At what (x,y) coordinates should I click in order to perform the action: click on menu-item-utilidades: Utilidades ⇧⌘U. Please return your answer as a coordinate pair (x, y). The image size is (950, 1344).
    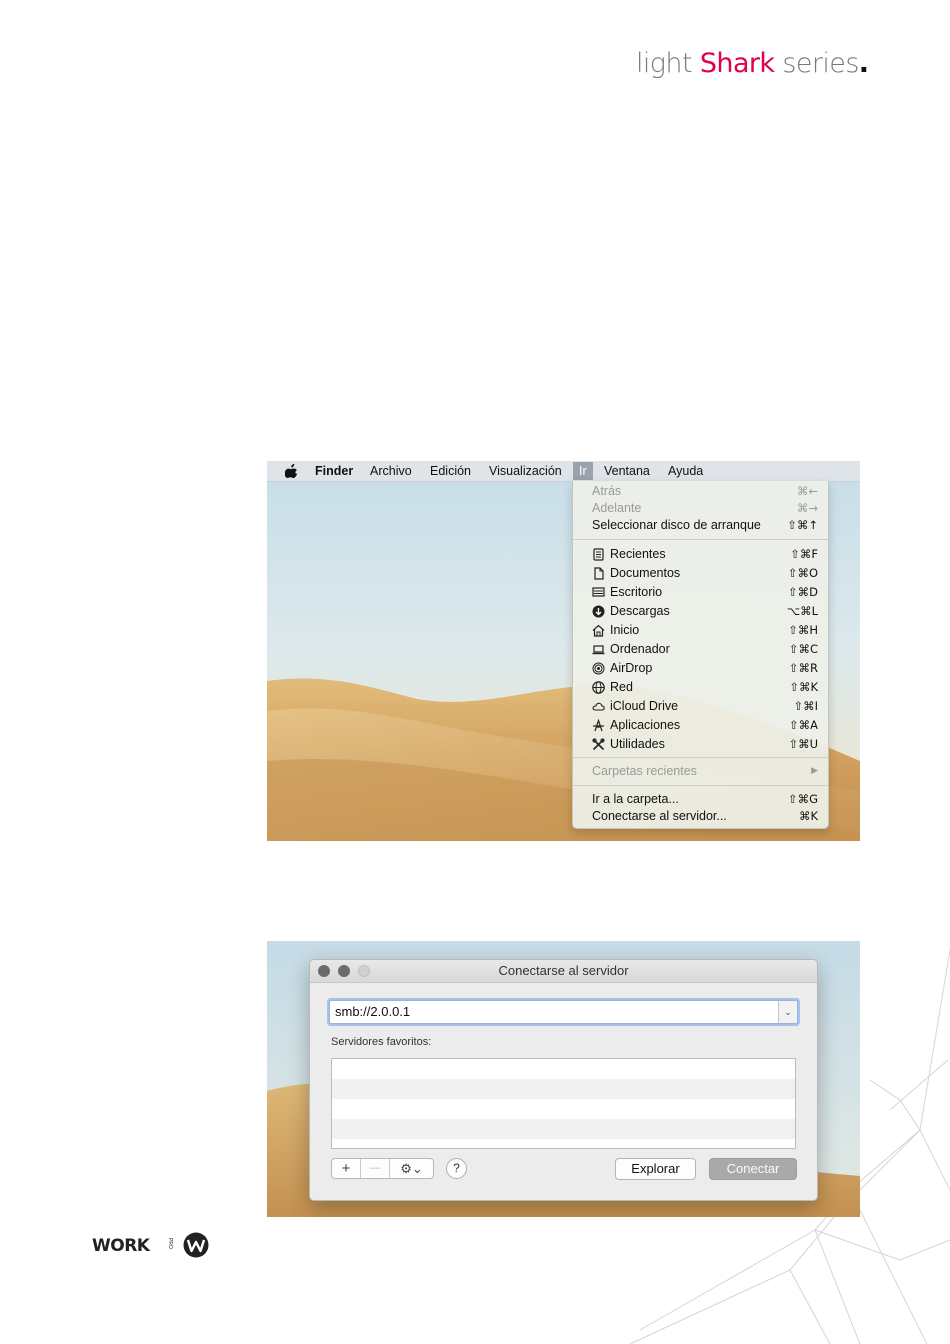
    Looking at the image, I should click on (700, 744).